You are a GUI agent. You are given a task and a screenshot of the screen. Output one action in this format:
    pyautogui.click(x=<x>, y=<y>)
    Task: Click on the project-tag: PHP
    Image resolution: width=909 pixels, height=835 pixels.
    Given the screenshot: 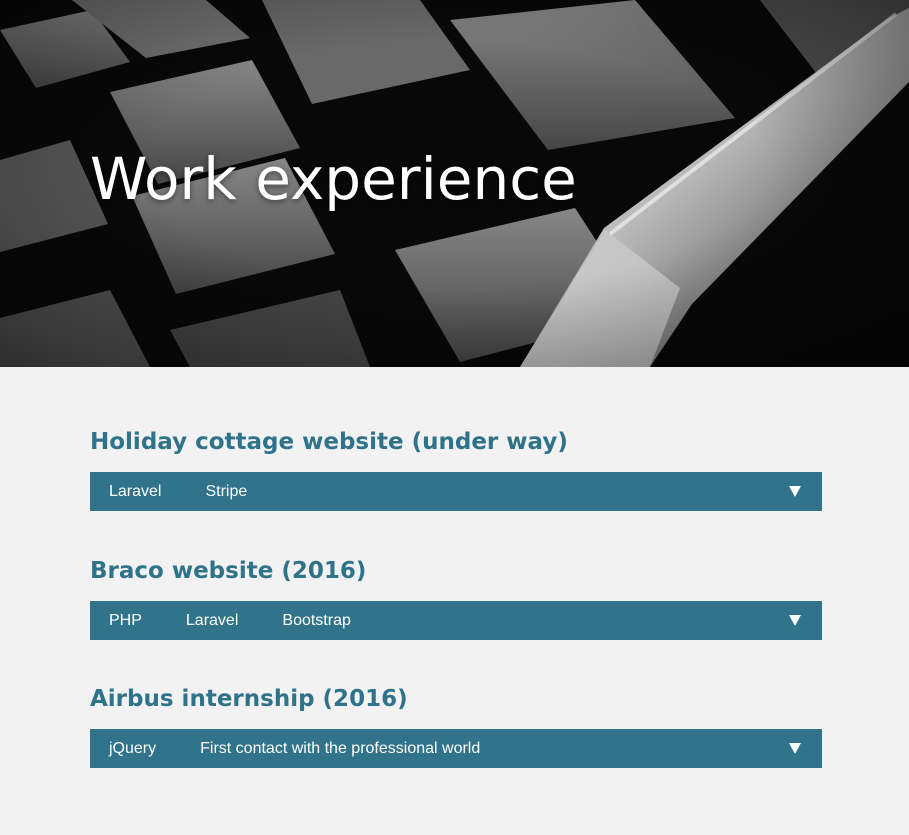 What is the action you would take?
    pyautogui.click(x=125, y=620)
    